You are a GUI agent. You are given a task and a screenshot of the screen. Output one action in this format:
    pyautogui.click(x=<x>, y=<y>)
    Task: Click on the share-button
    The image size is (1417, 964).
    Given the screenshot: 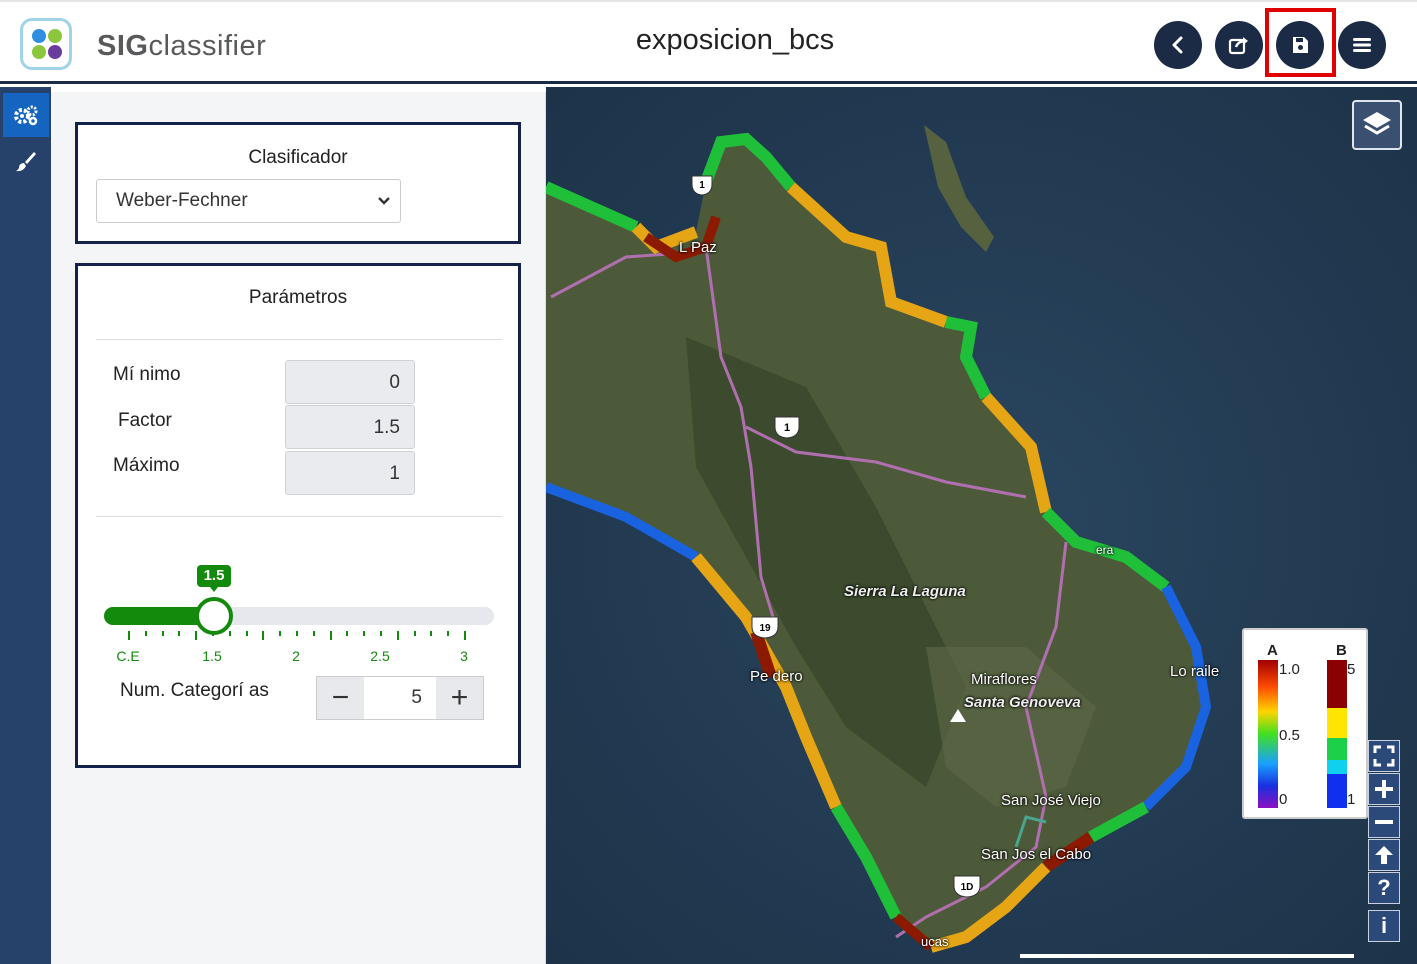 What is the action you would take?
    pyautogui.click(x=1239, y=45)
    